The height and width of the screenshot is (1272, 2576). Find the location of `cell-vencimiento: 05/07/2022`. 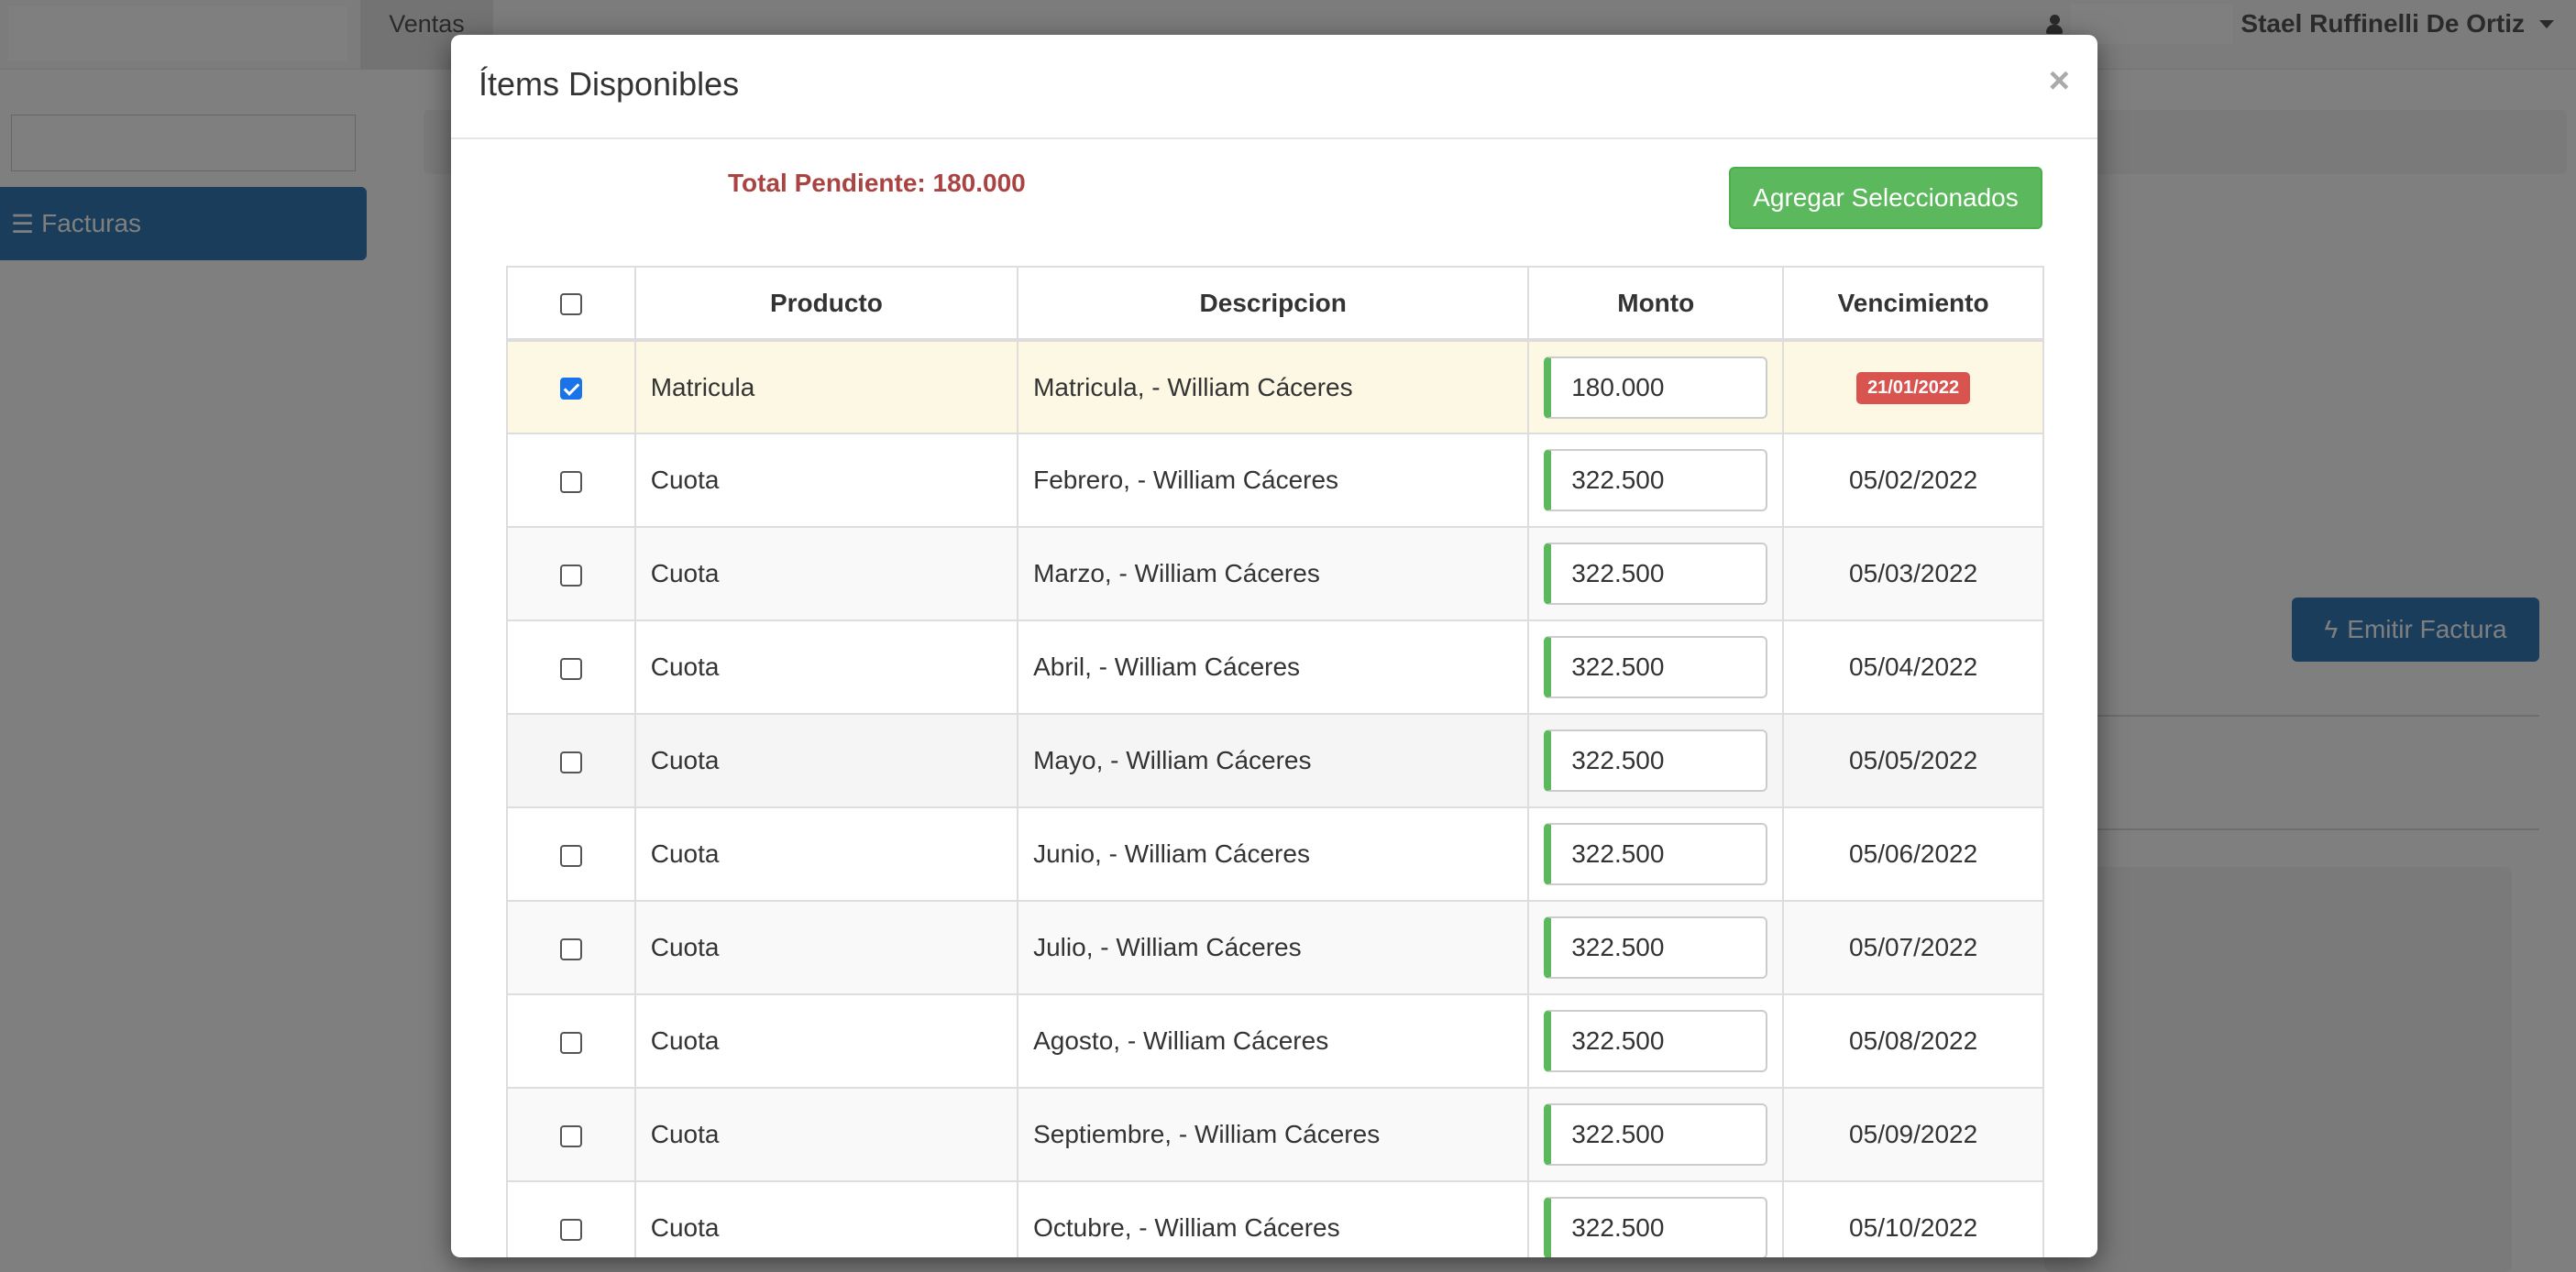

cell-vencimiento: 05/07/2022 is located at coordinates (1913, 947).